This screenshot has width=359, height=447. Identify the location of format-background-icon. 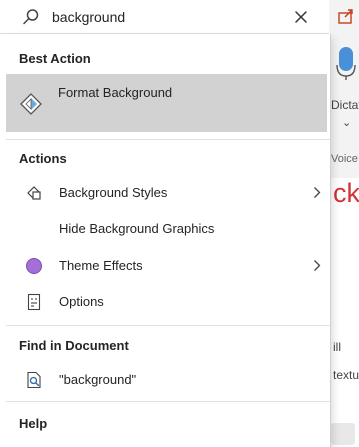
(31, 104).